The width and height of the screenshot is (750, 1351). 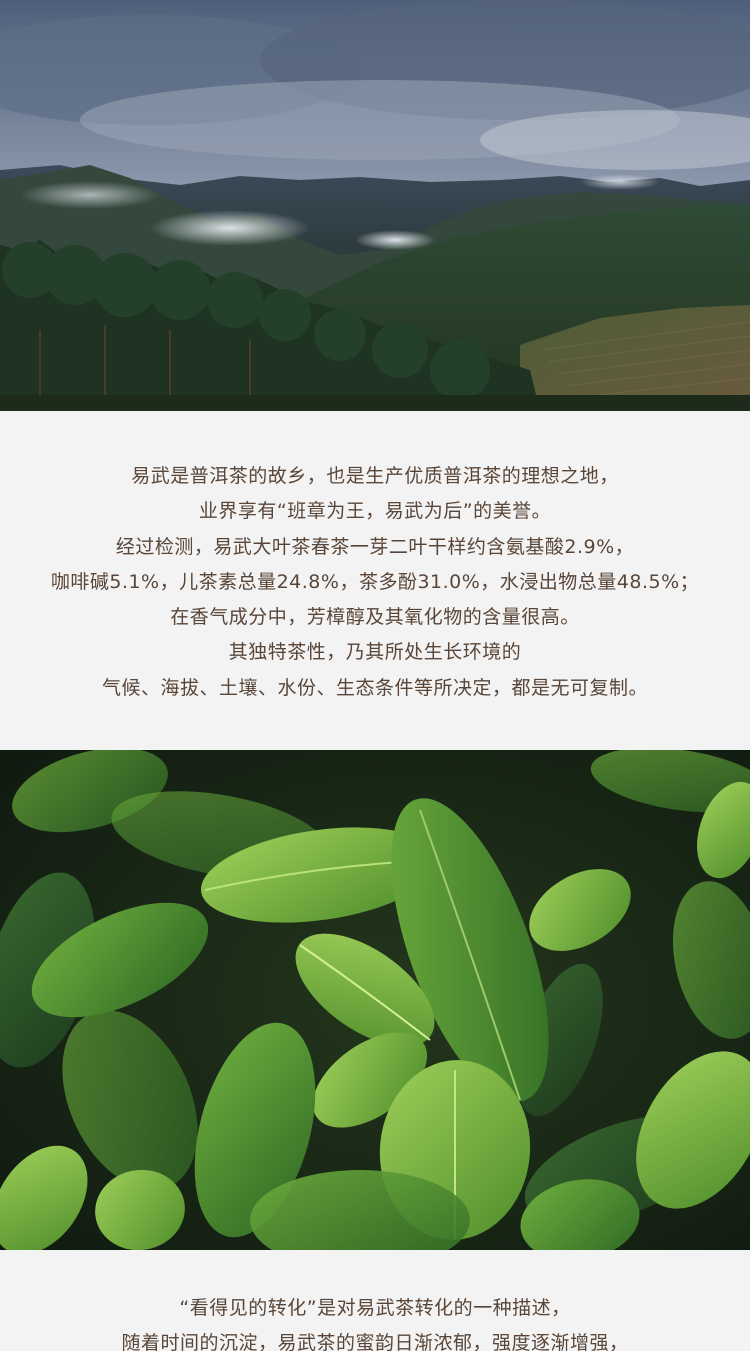 What do you see at coordinates (375, 1308) in the screenshot?
I see `outro-line: “看得见的转化”是对易武茶转化的一种描述，` at bounding box center [375, 1308].